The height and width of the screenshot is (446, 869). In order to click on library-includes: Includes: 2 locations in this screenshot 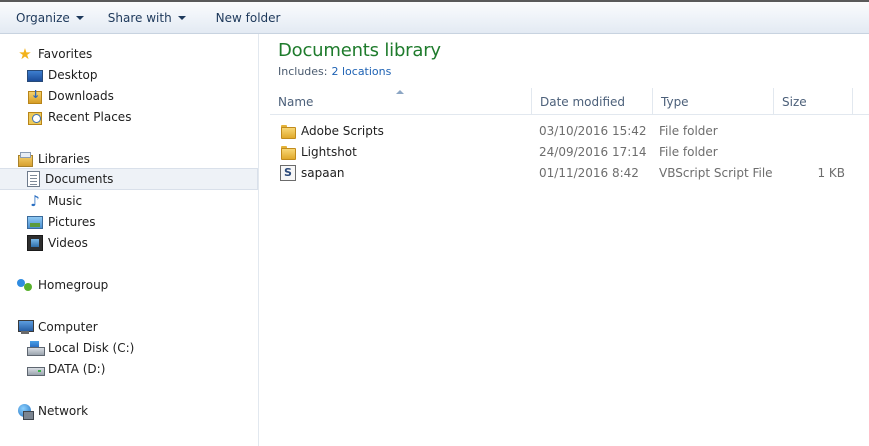, I will do `click(359, 71)`.